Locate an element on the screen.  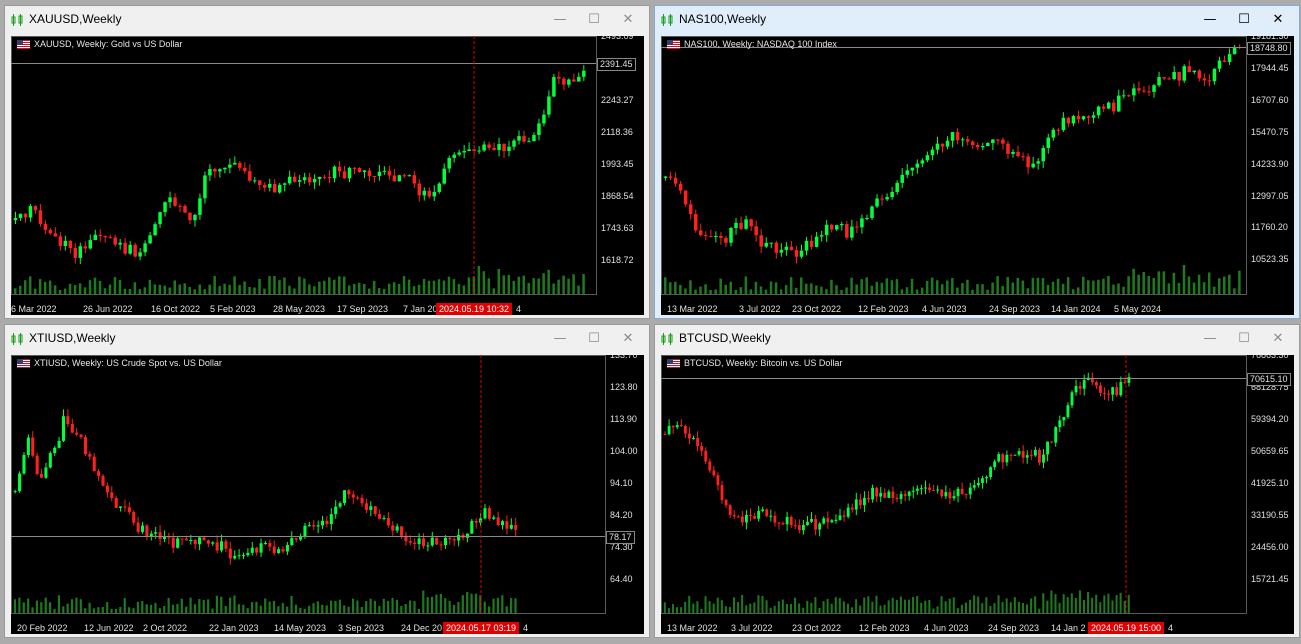
date-axis-label: 3 Sep 2023 is located at coordinates (361, 628).